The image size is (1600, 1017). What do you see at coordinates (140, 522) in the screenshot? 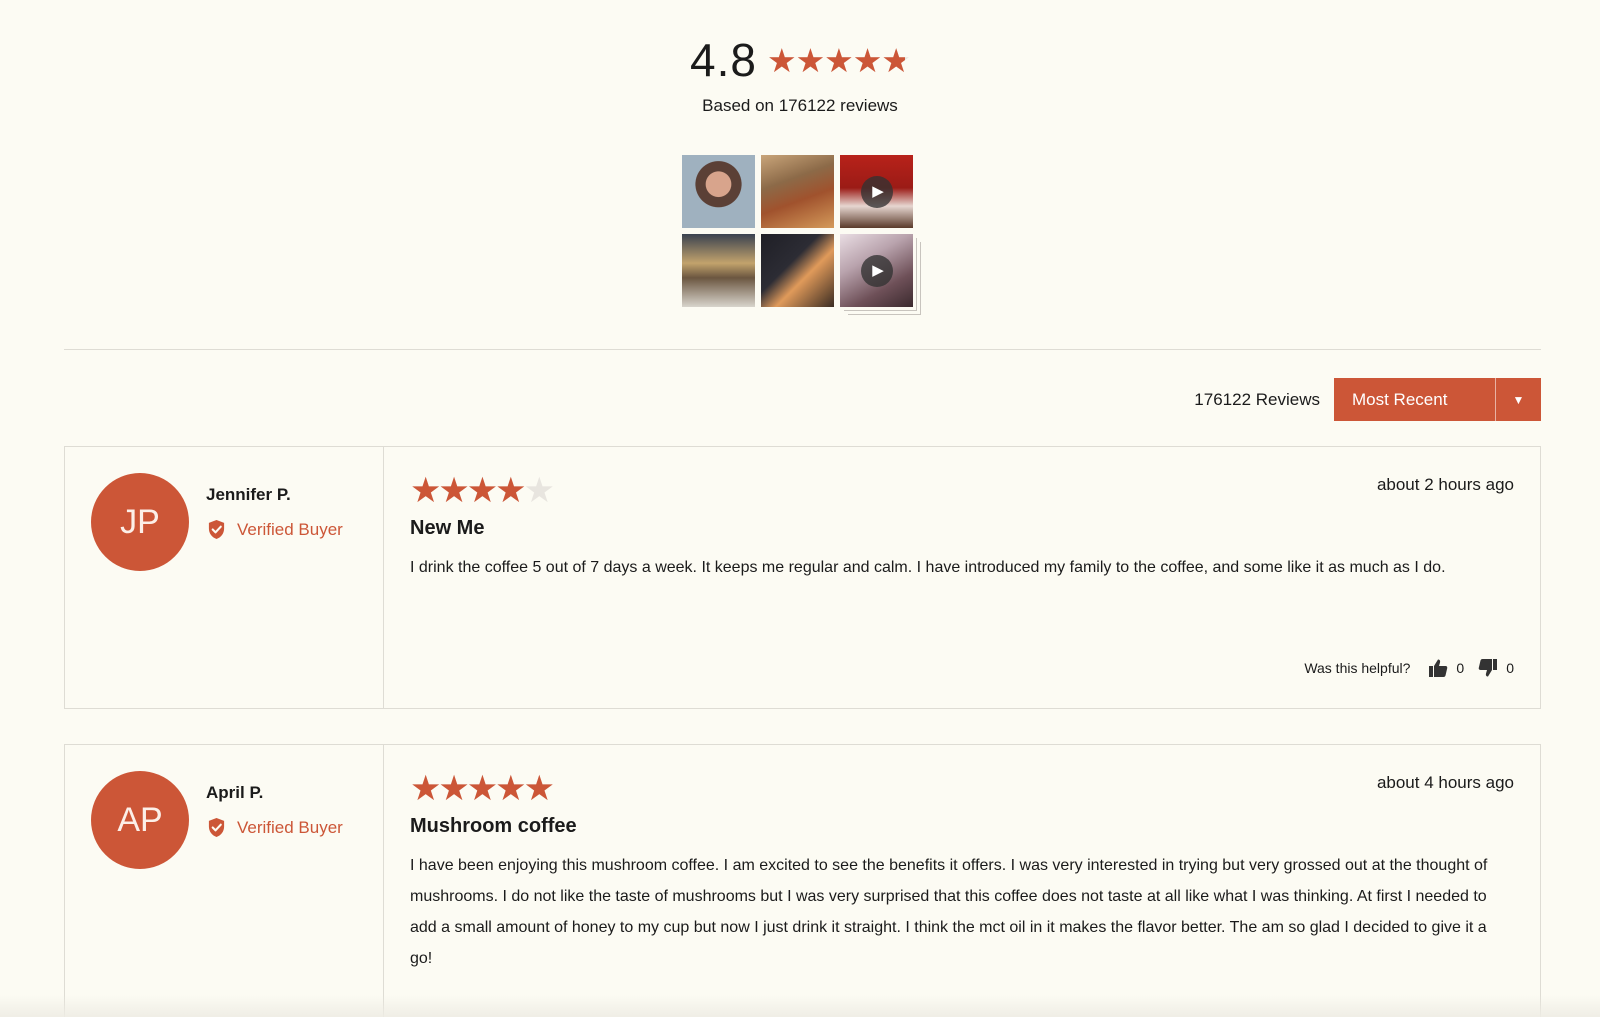
I see `avatar: JP` at bounding box center [140, 522].